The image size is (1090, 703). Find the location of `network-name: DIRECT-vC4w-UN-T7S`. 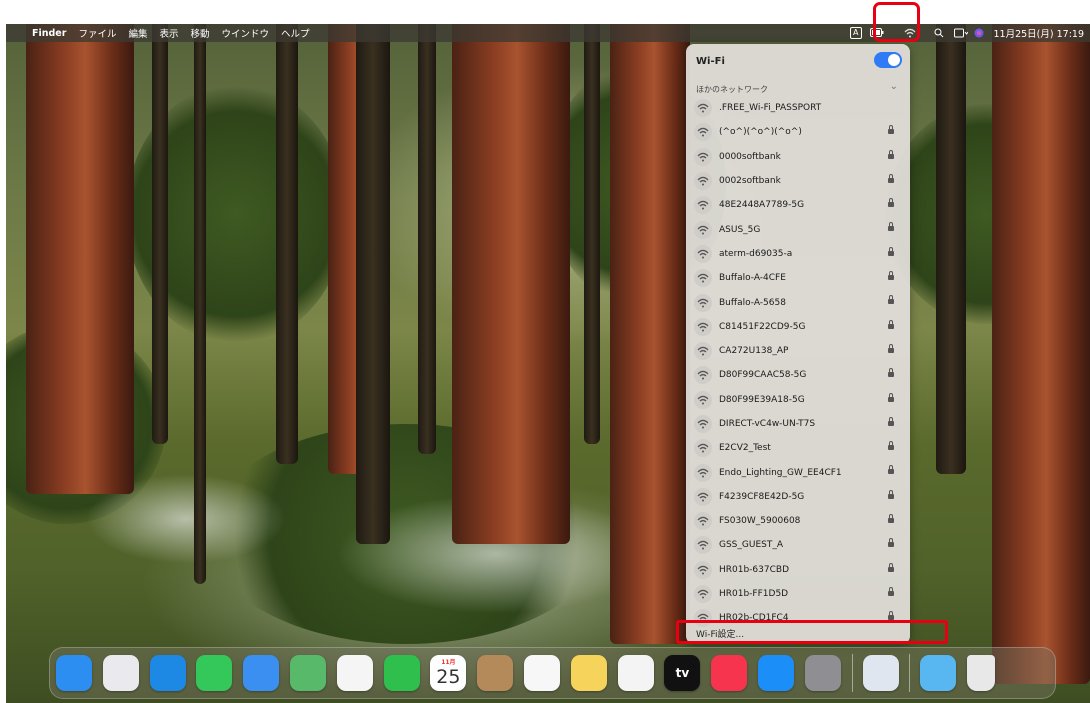

network-name: DIRECT-vC4w-UN-T7S is located at coordinates (767, 424).